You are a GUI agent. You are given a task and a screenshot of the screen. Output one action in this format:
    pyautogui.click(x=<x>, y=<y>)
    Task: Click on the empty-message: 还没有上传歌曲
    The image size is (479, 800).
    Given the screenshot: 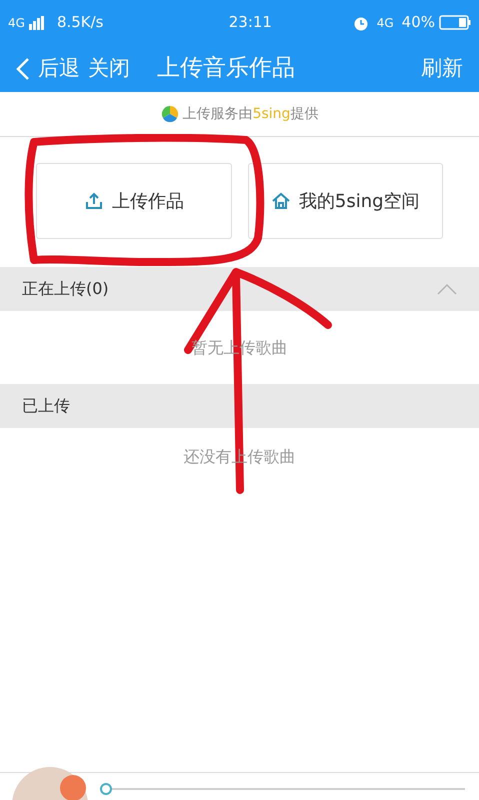 What is the action you would take?
    pyautogui.click(x=240, y=457)
    